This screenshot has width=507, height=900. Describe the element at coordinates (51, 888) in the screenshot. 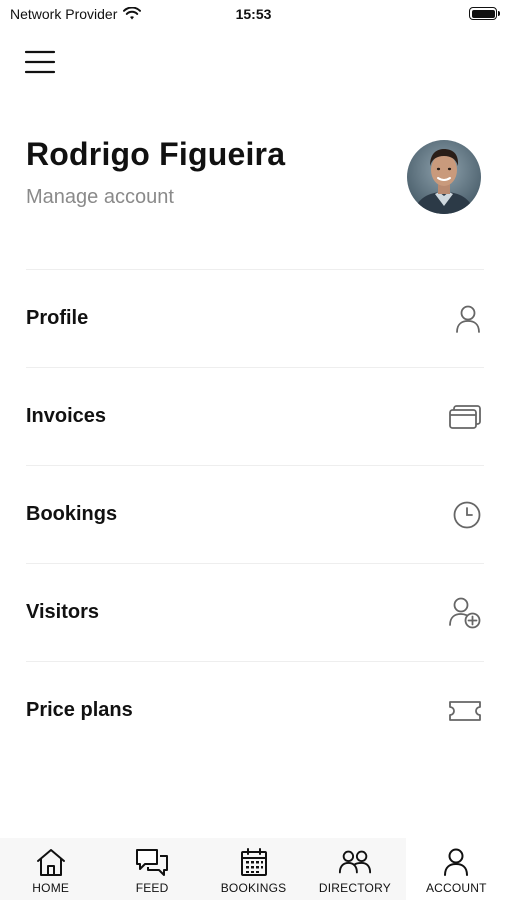

I see `tab-label: HOME` at that location.